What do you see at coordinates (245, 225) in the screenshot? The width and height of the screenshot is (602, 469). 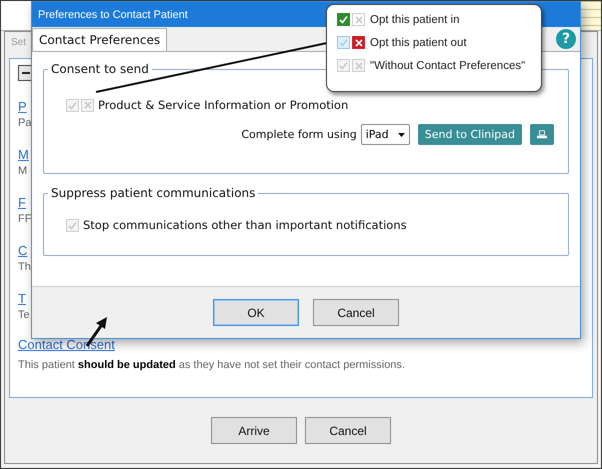 I see `option-label: Stop communications other than important notifications` at bounding box center [245, 225].